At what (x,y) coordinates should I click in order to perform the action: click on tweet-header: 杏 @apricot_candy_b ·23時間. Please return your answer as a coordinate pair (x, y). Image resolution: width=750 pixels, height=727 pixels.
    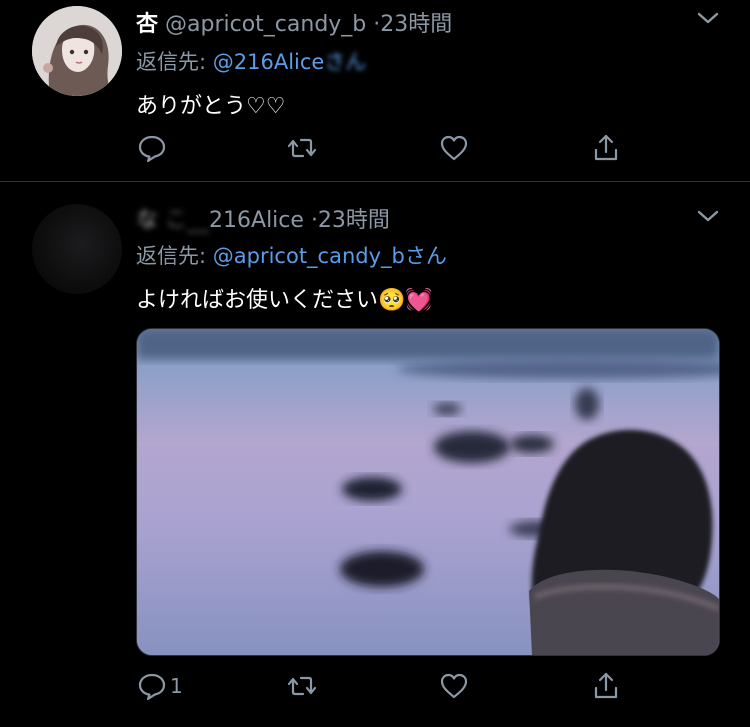
    Looking at the image, I should click on (294, 22).